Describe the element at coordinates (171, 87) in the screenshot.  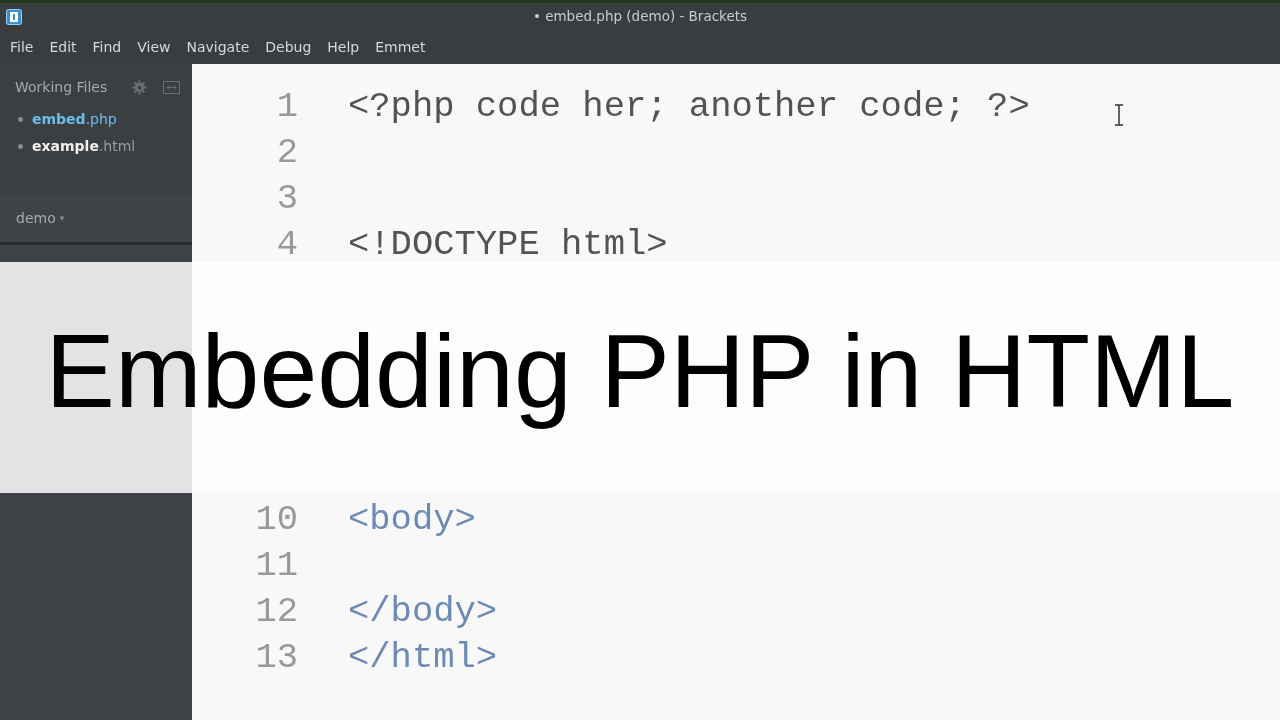
I see `split-view-icon` at that location.